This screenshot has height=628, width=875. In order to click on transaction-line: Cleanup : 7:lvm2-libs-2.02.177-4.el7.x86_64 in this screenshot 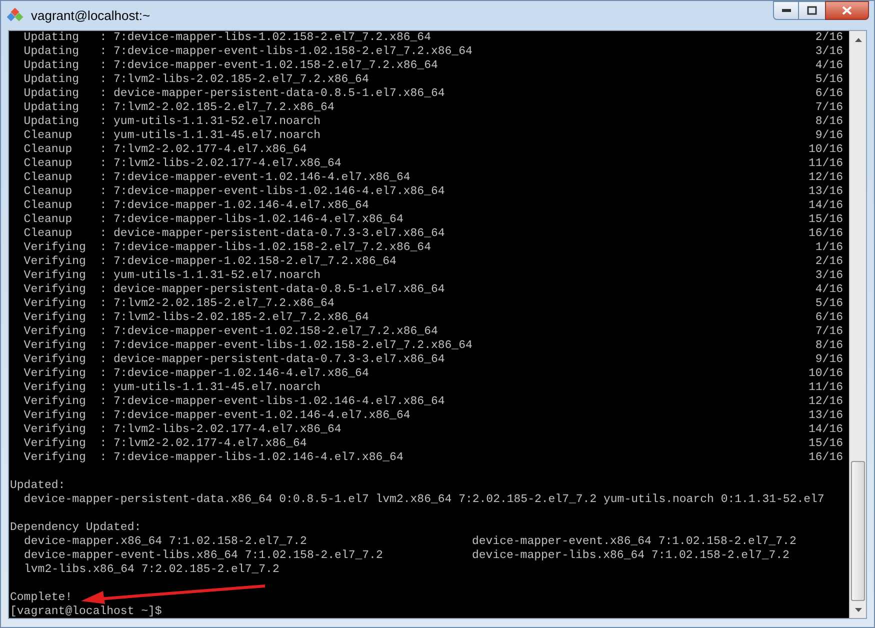, I will do `click(182, 164)`.